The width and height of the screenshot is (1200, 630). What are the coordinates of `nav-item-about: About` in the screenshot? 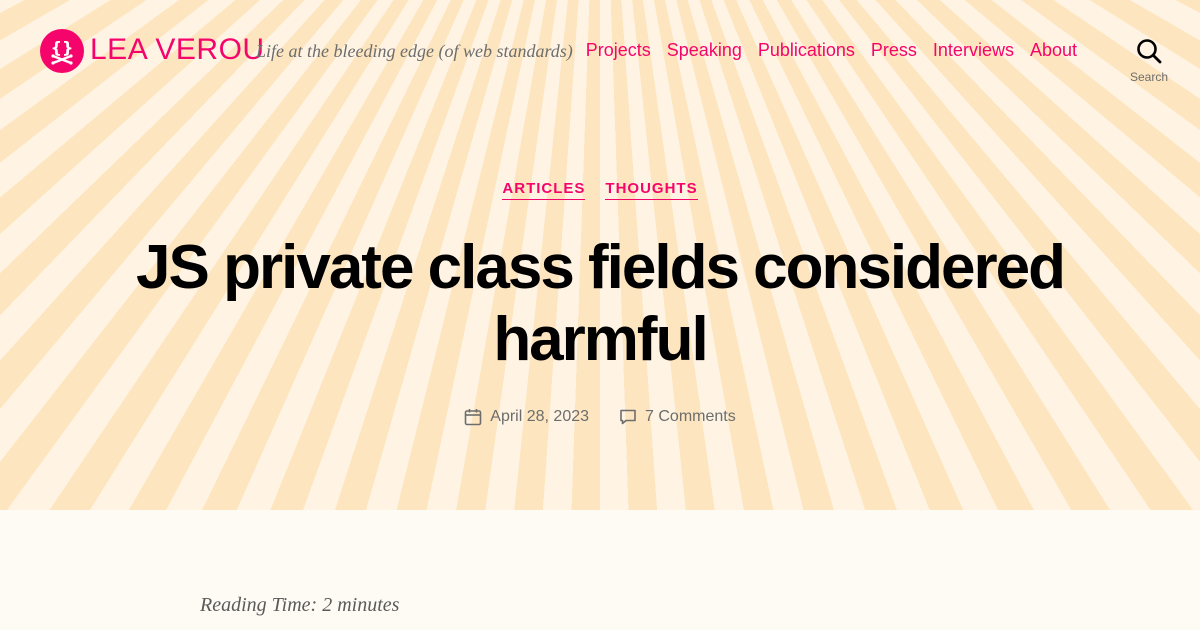 It's located at (1053, 50).